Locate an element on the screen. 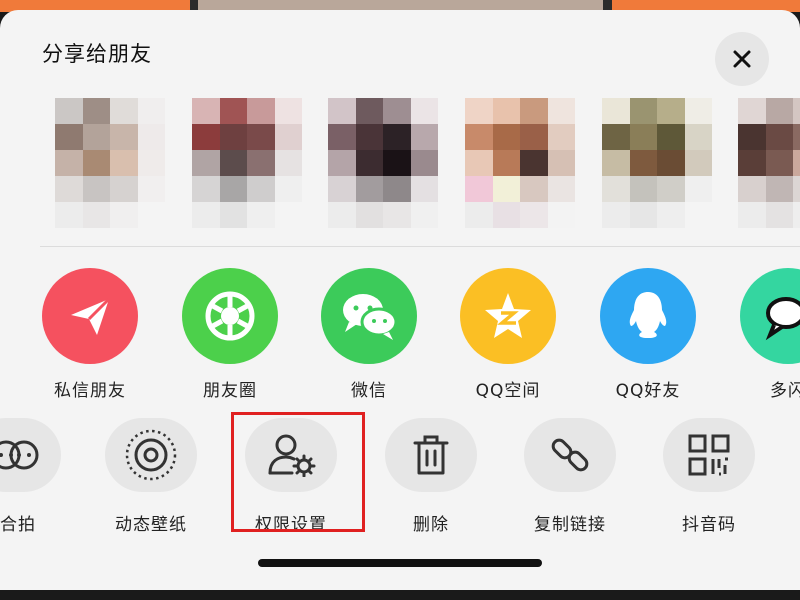 This screenshot has width=800, height=600. duet-icon is located at coordinates (30, 455).